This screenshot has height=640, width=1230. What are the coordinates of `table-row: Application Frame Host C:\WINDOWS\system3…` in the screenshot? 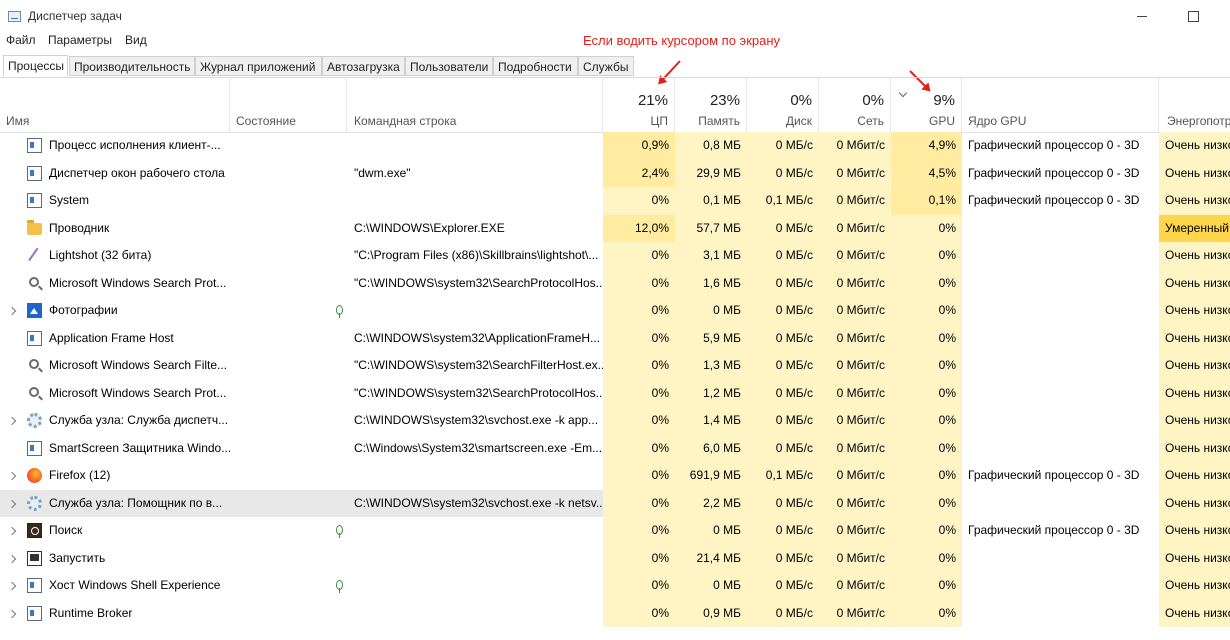 It's located at (615, 338).